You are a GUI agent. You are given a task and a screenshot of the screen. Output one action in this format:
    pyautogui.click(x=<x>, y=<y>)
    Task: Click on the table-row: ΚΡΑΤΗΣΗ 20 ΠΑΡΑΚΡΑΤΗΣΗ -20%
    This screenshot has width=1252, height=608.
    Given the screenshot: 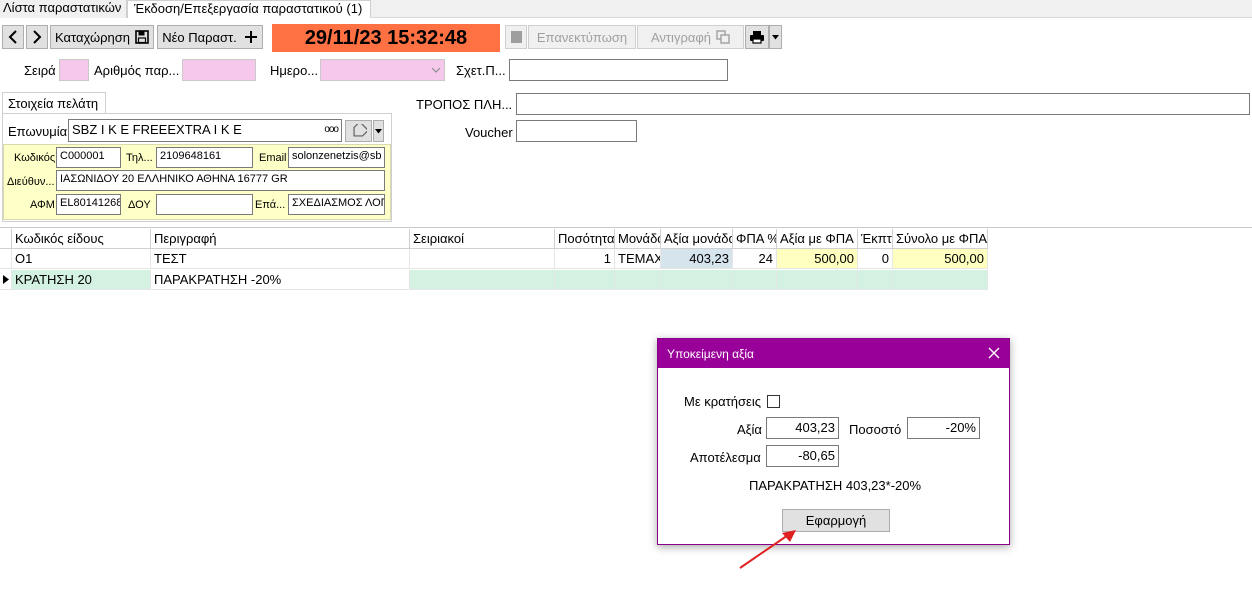 What is the action you would take?
    pyautogui.click(x=494, y=280)
    